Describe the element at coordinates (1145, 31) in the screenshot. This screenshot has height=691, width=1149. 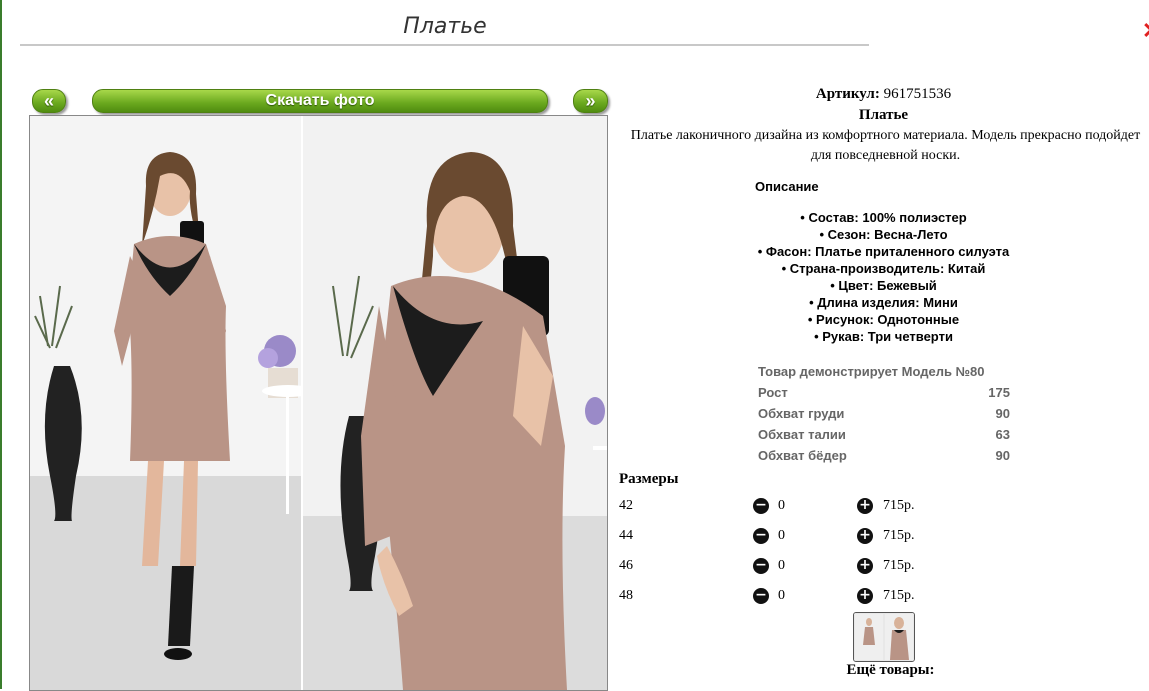
I see `close-icon: ✕` at that location.